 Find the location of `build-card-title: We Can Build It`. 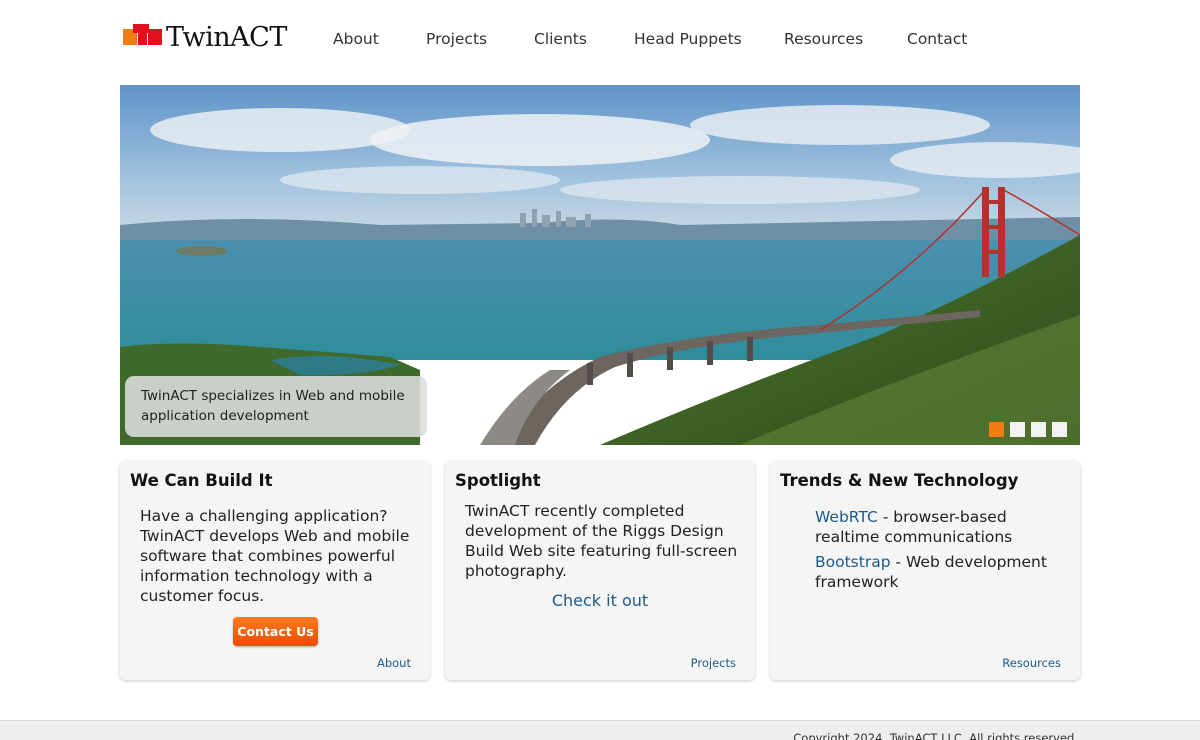

build-card-title: We Can Build It is located at coordinates (201, 480).